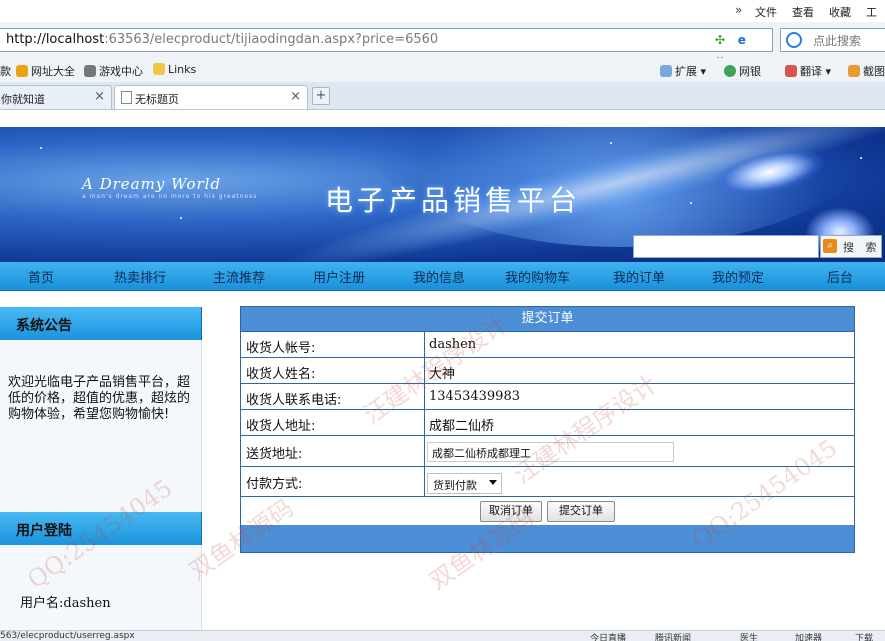 Image resolution: width=885 pixels, height=641 pixels. What do you see at coordinates (23, 99) in the screenshot?
I see `tab-title: 你就知道` at bounding box center [23, 99].